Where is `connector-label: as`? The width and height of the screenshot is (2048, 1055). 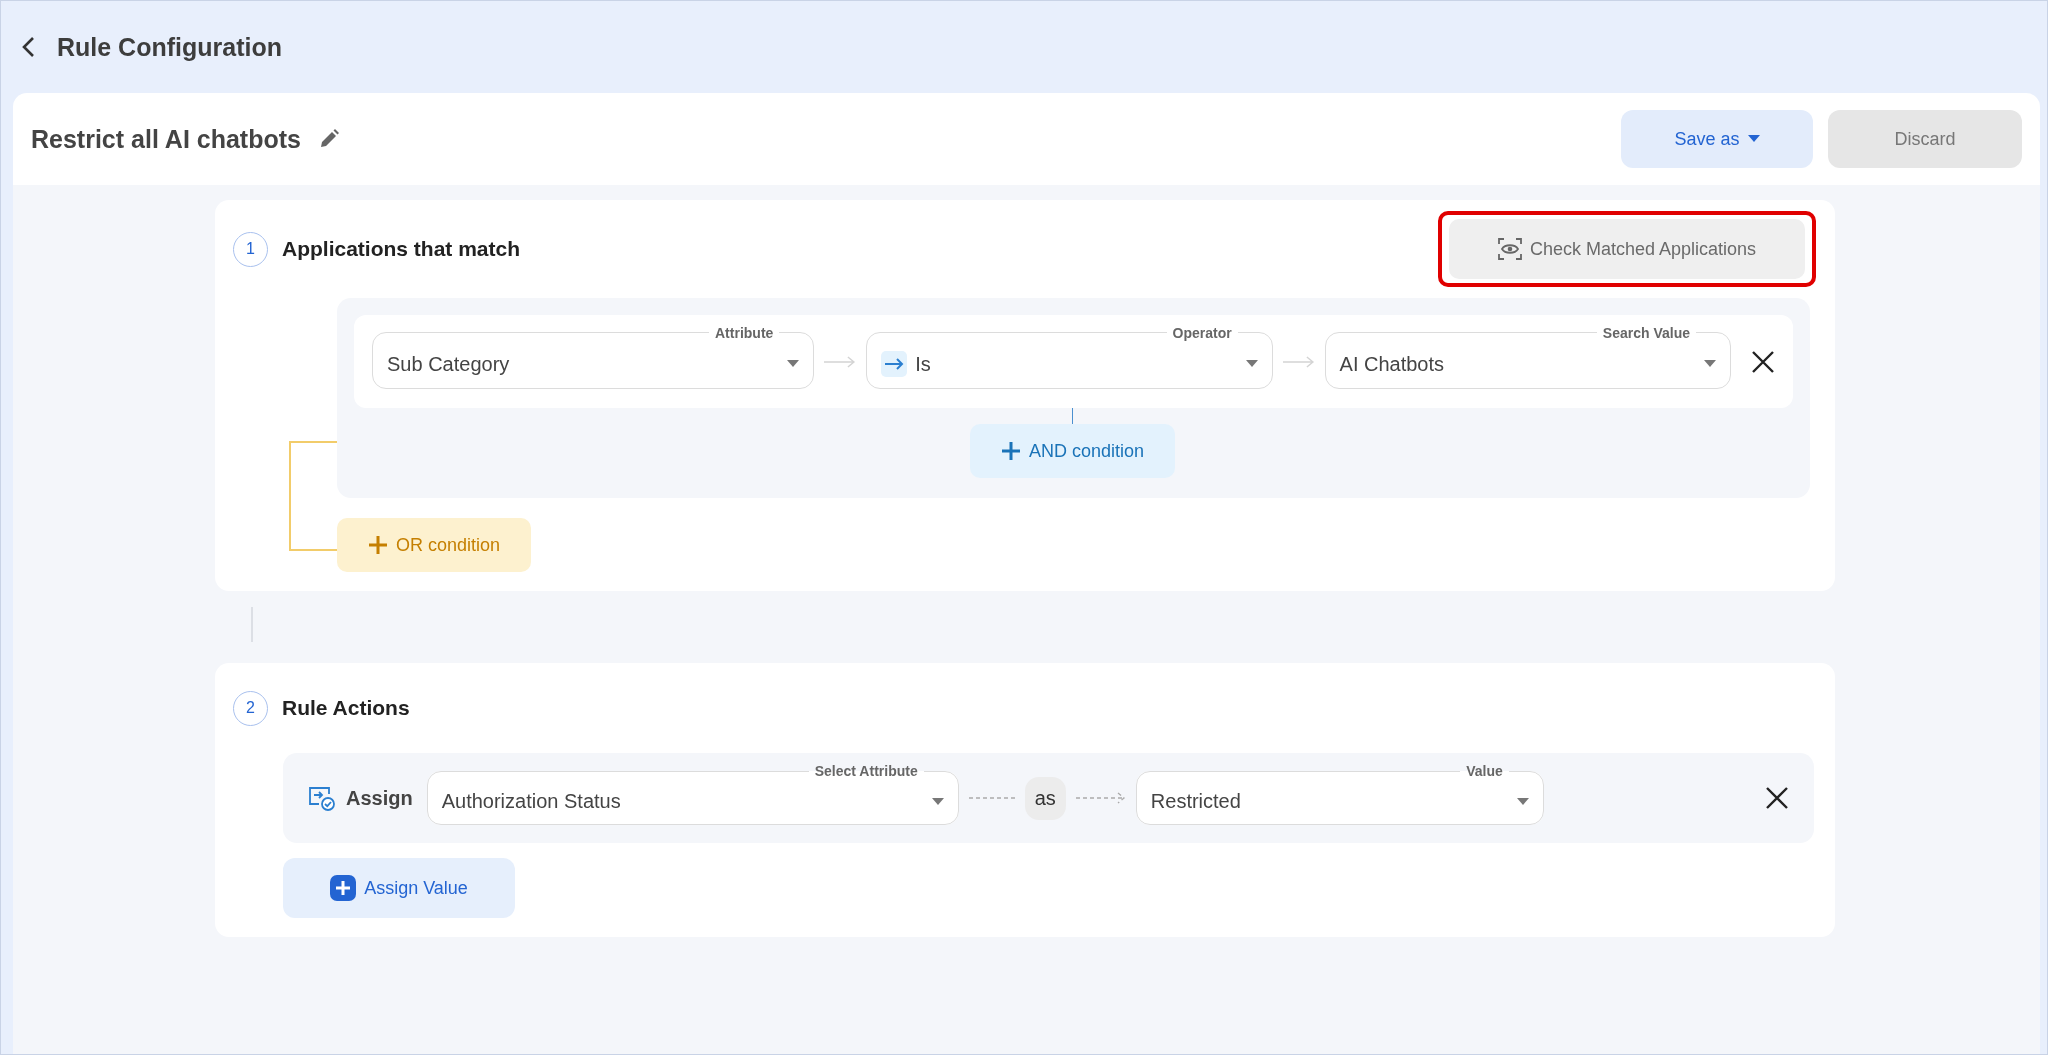 connector-label: as is located at coordinates (1045, 798).